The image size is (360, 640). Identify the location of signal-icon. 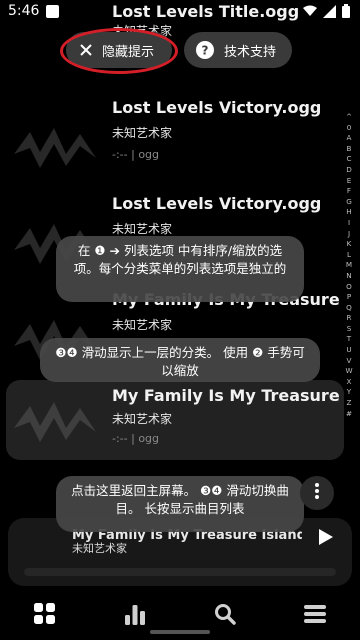
(329, 11).